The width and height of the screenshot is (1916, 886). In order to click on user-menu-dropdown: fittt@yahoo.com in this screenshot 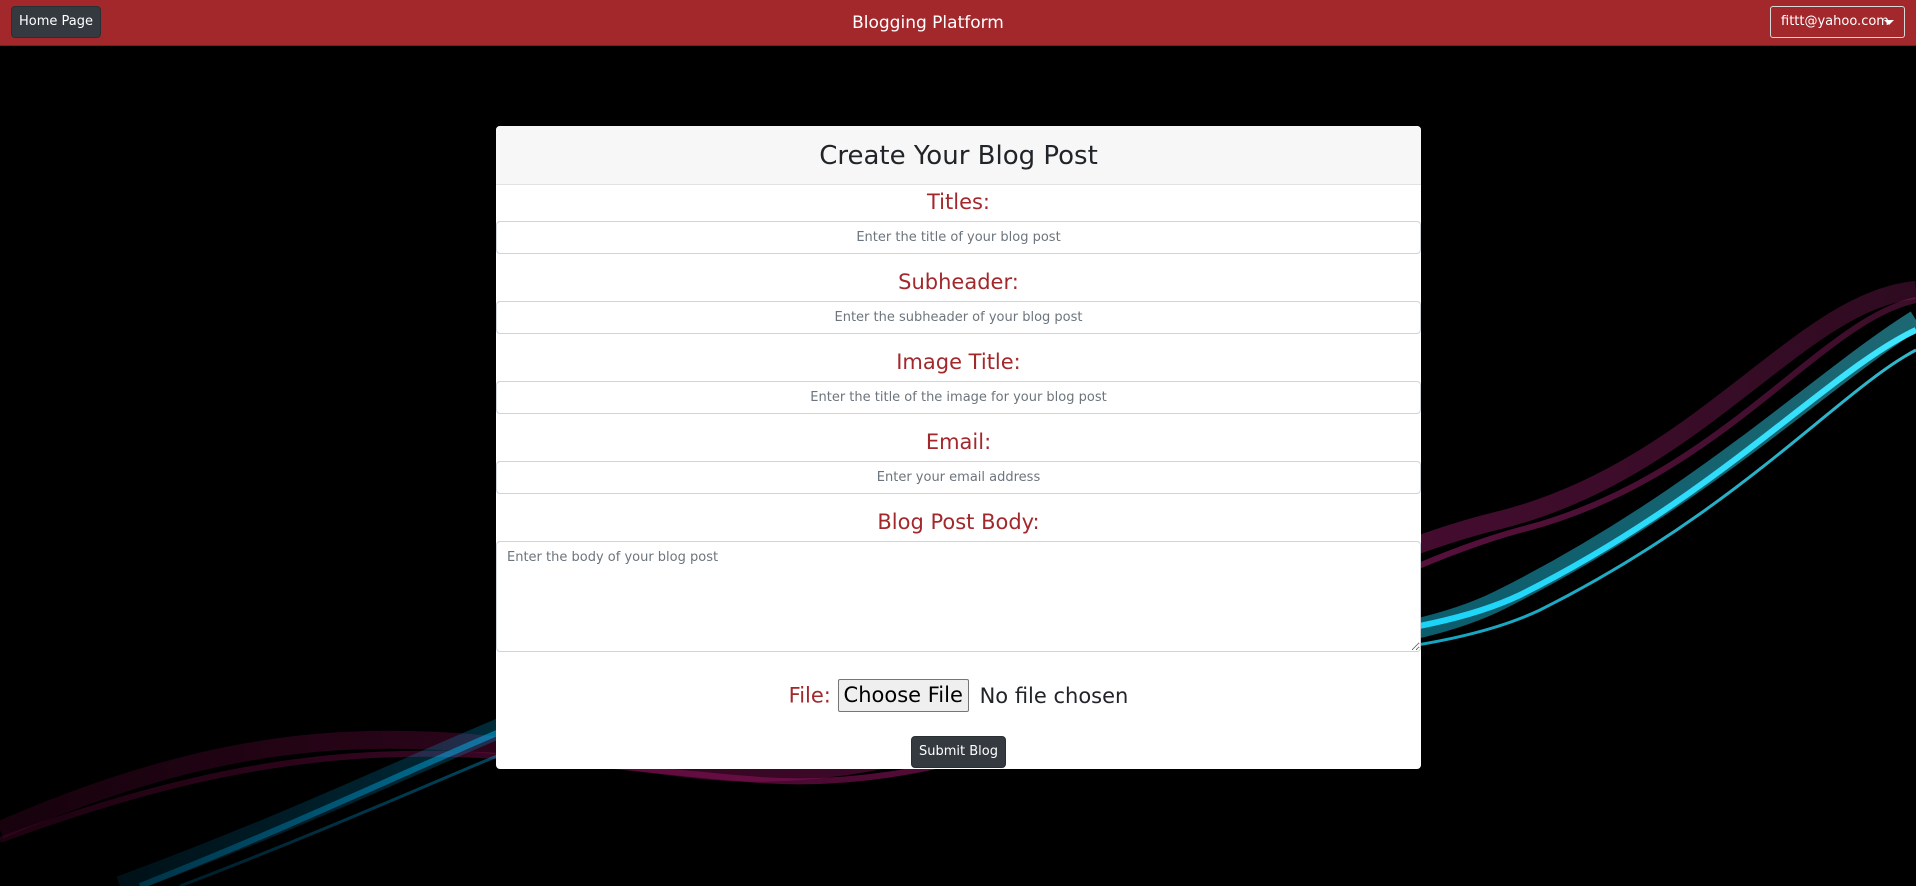, I will do `click(1837, 22)`.